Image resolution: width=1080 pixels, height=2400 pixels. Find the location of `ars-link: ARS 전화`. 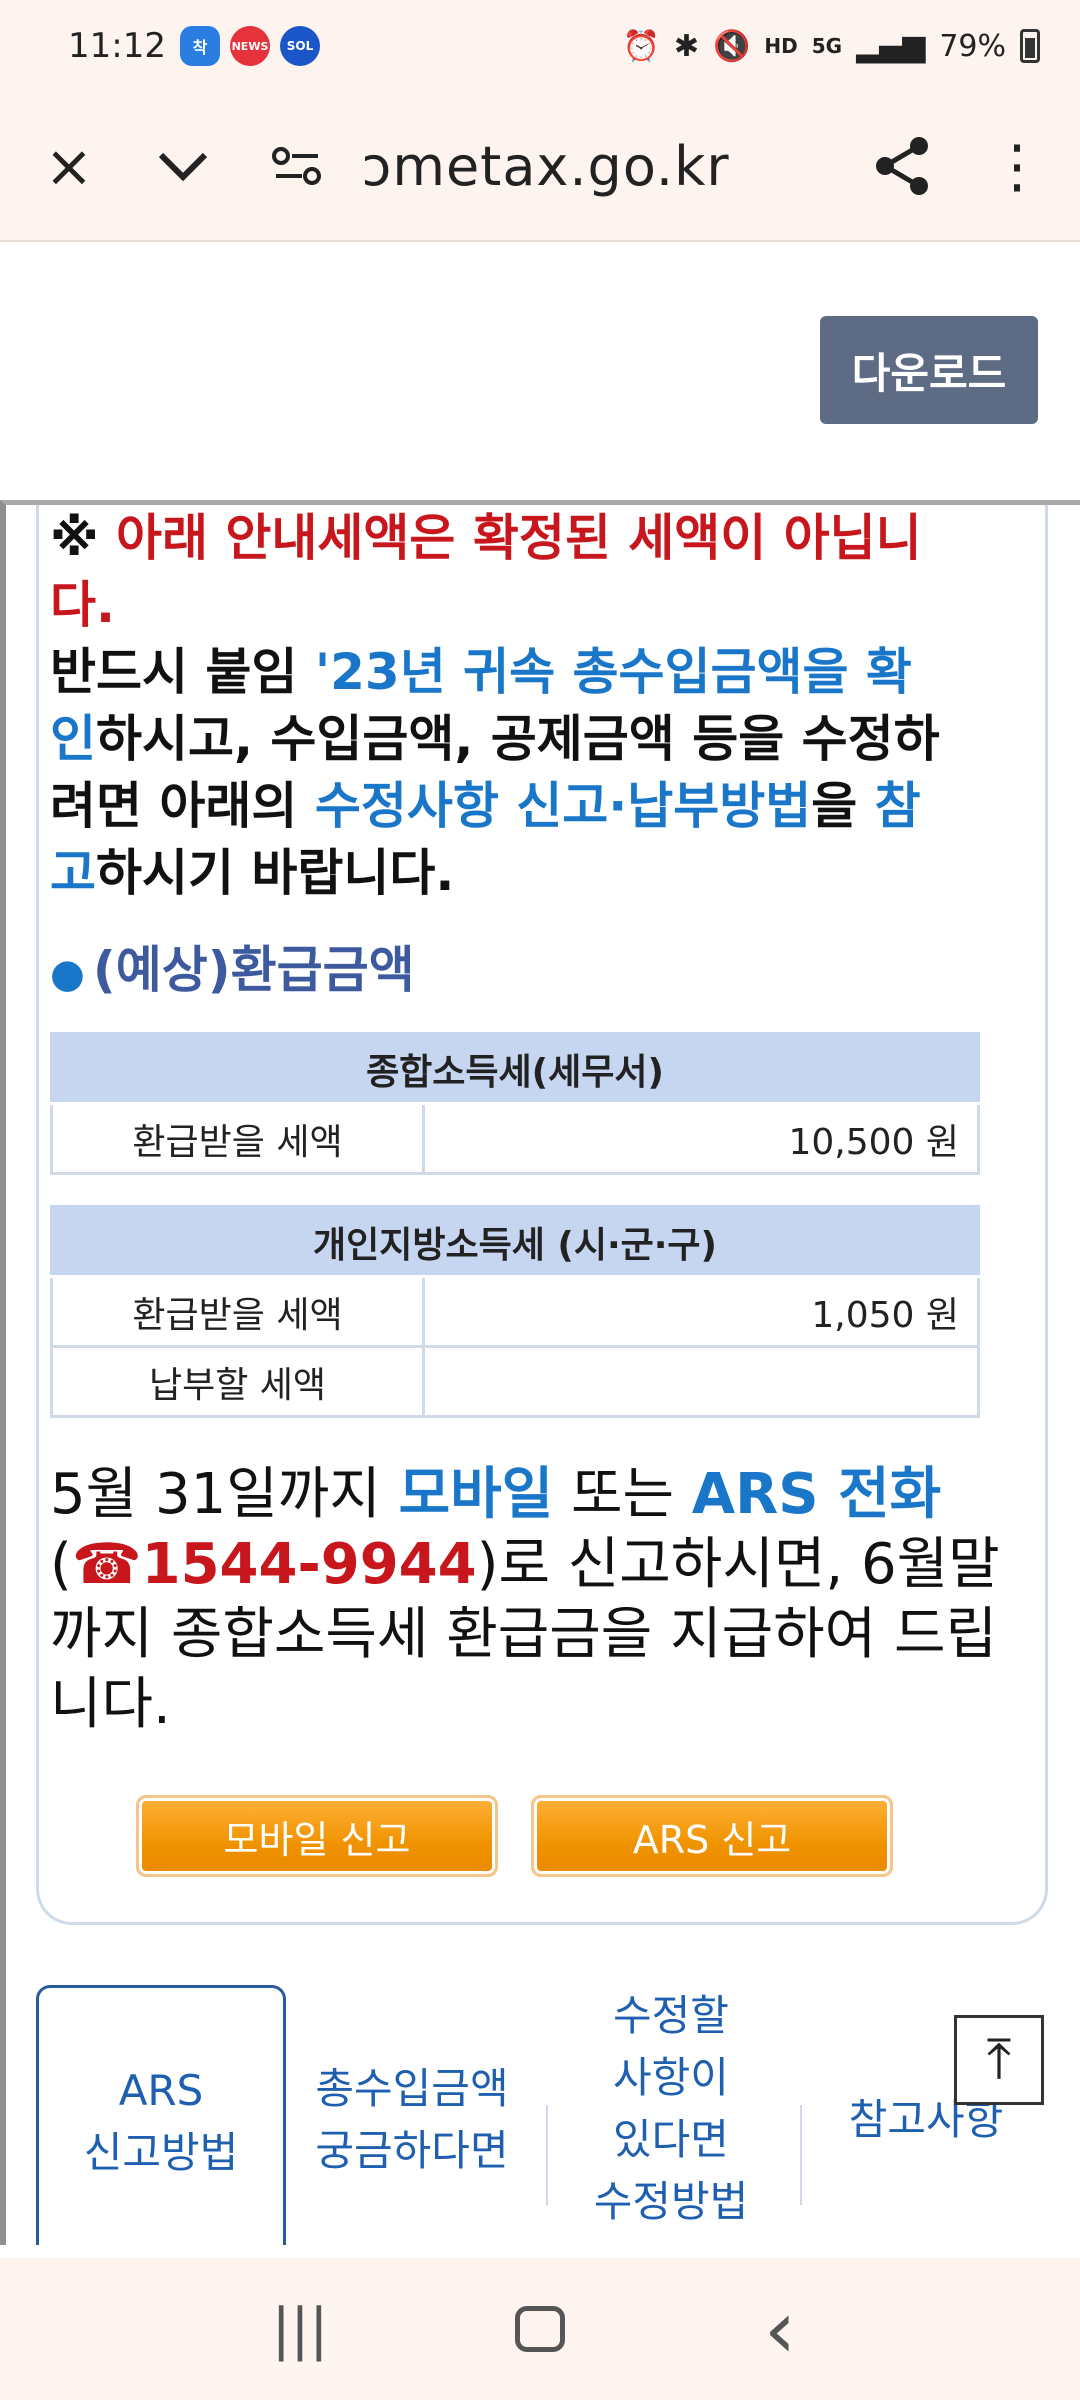

ars-link: ARS 전화 is located at coordinates (816, 1494).